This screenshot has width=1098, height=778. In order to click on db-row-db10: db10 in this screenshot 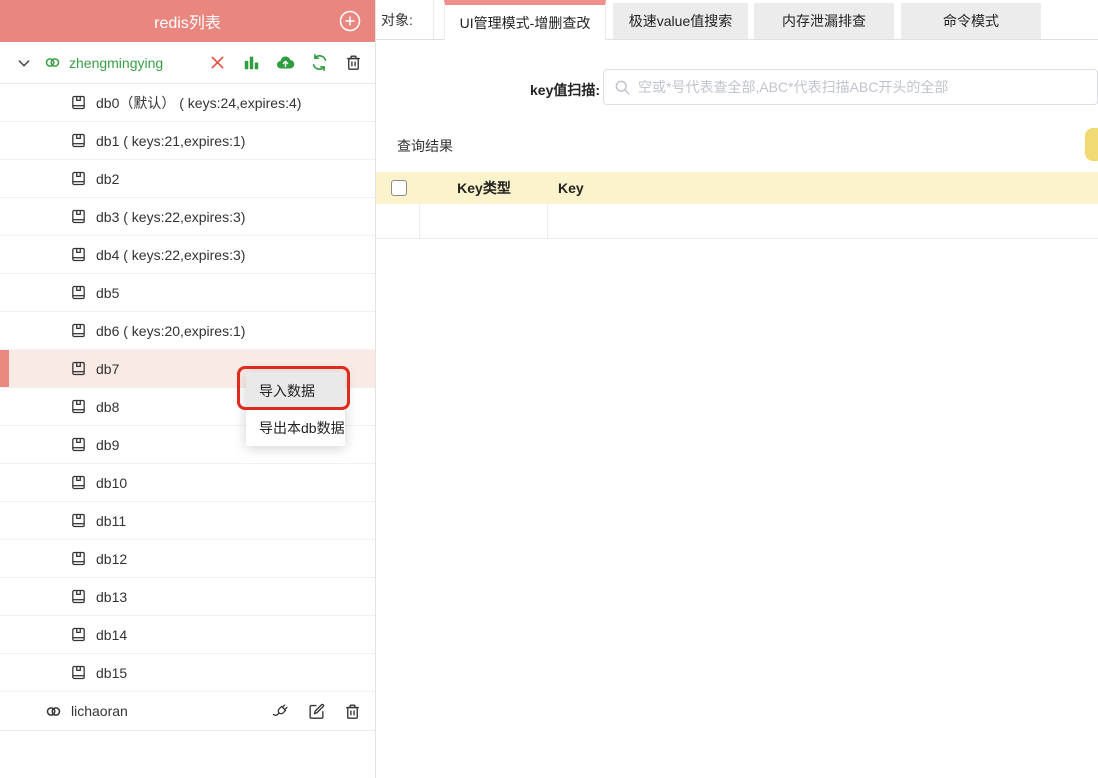, I will do `click(187, 483)`.